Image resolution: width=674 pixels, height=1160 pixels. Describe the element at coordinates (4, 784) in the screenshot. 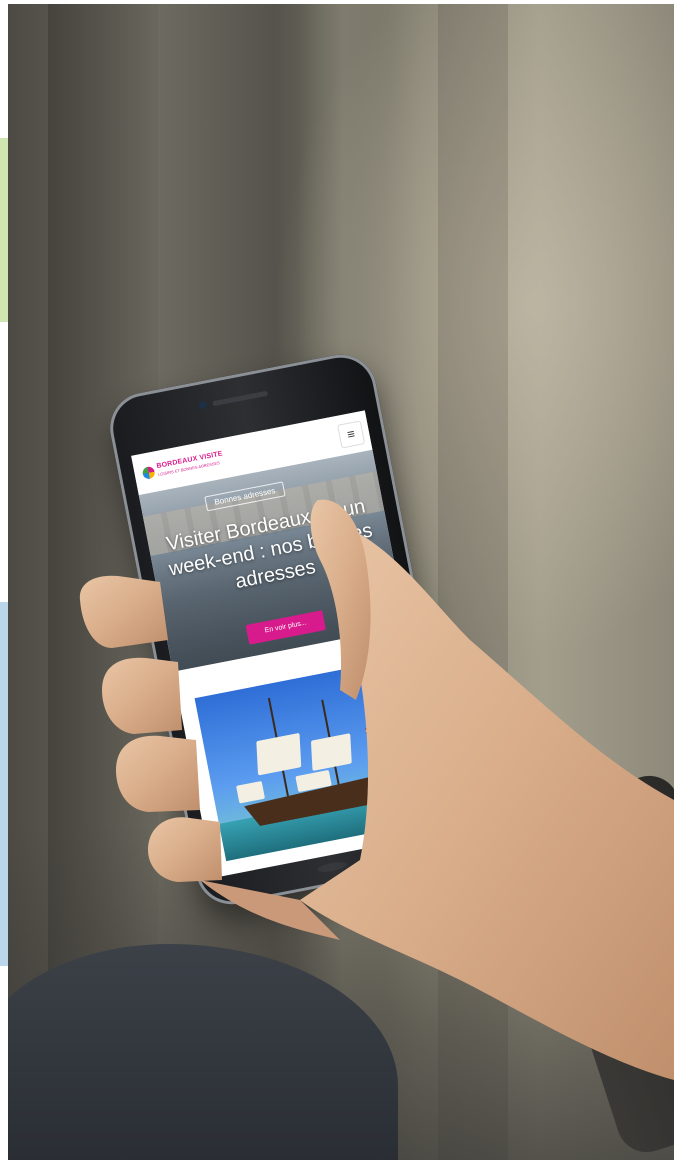

I see `side-stripe-blue` at that location.